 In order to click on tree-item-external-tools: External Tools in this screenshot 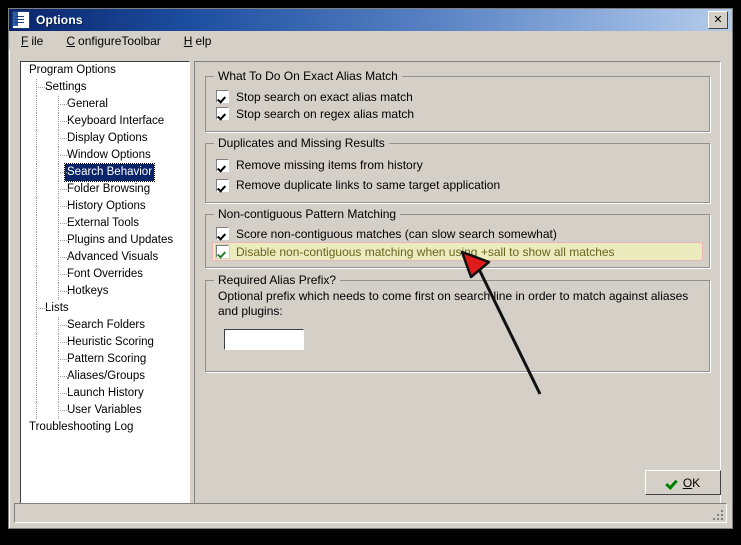, I will do `click(105, 223)`.